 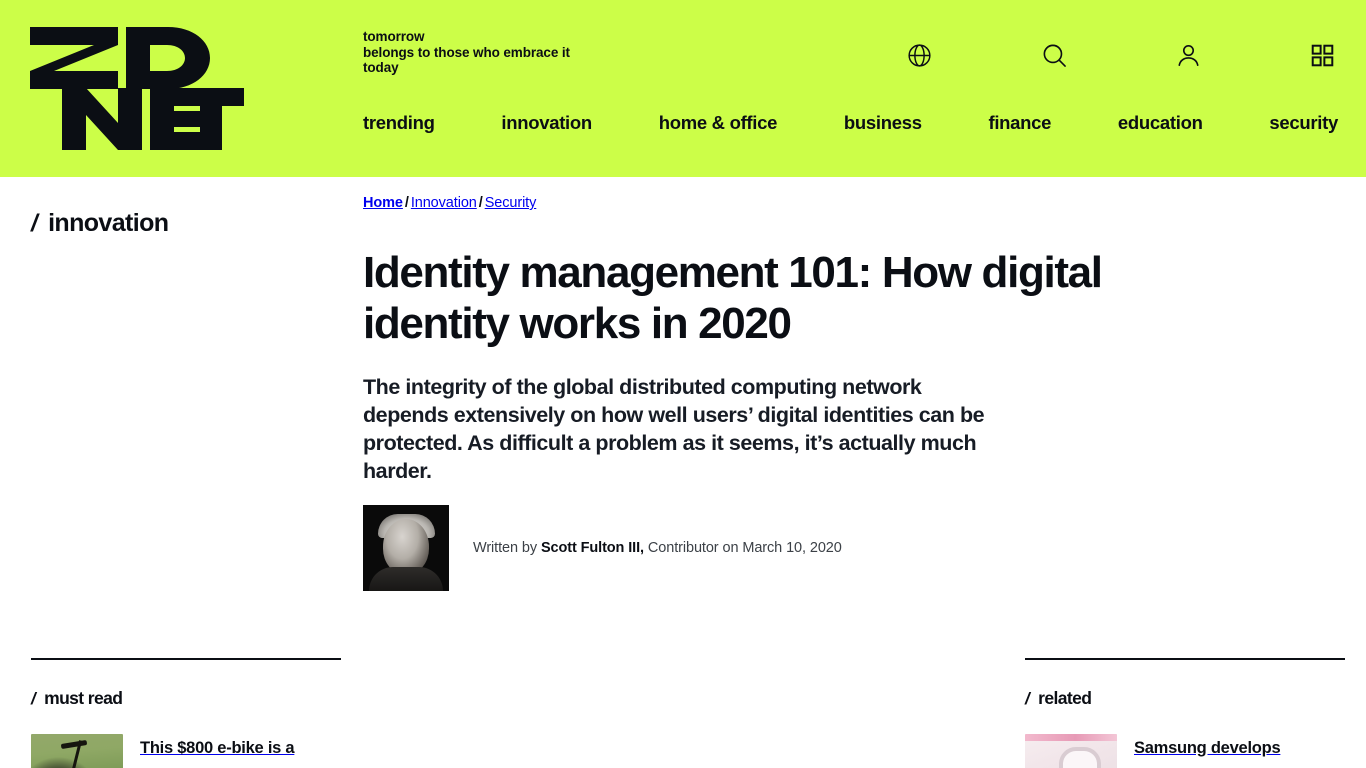 I want to click on section-kicker-innovation: / innovation, so click(x=100, y=223).